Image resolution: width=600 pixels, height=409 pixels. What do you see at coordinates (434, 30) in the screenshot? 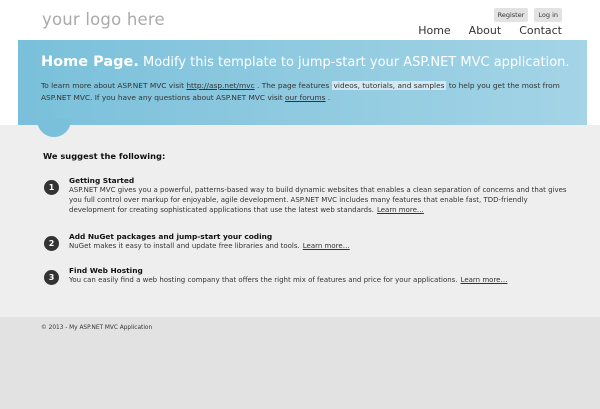
I see `nav-home: Home` at bounding box center [434, 30].